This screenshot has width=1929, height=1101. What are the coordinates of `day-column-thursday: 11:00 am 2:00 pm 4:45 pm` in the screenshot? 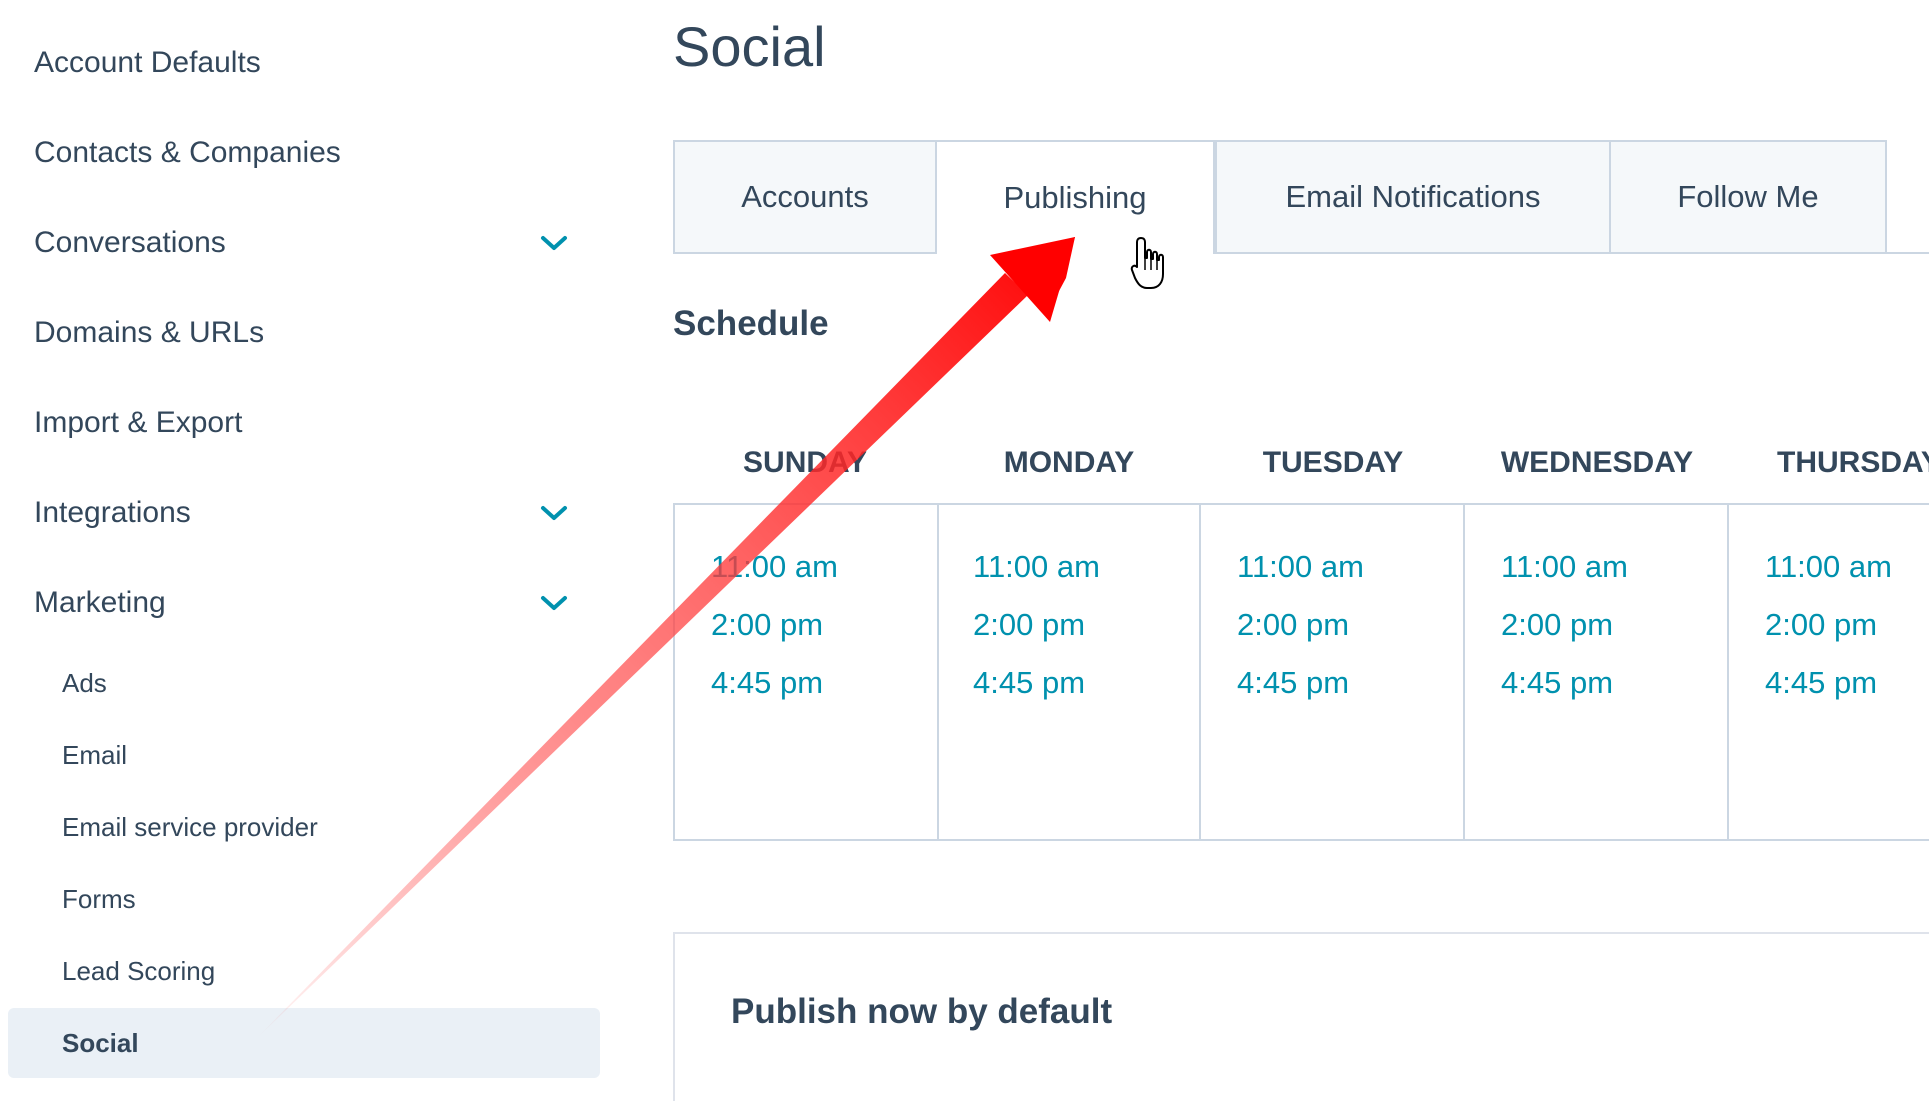 It's located at (1829, 672).